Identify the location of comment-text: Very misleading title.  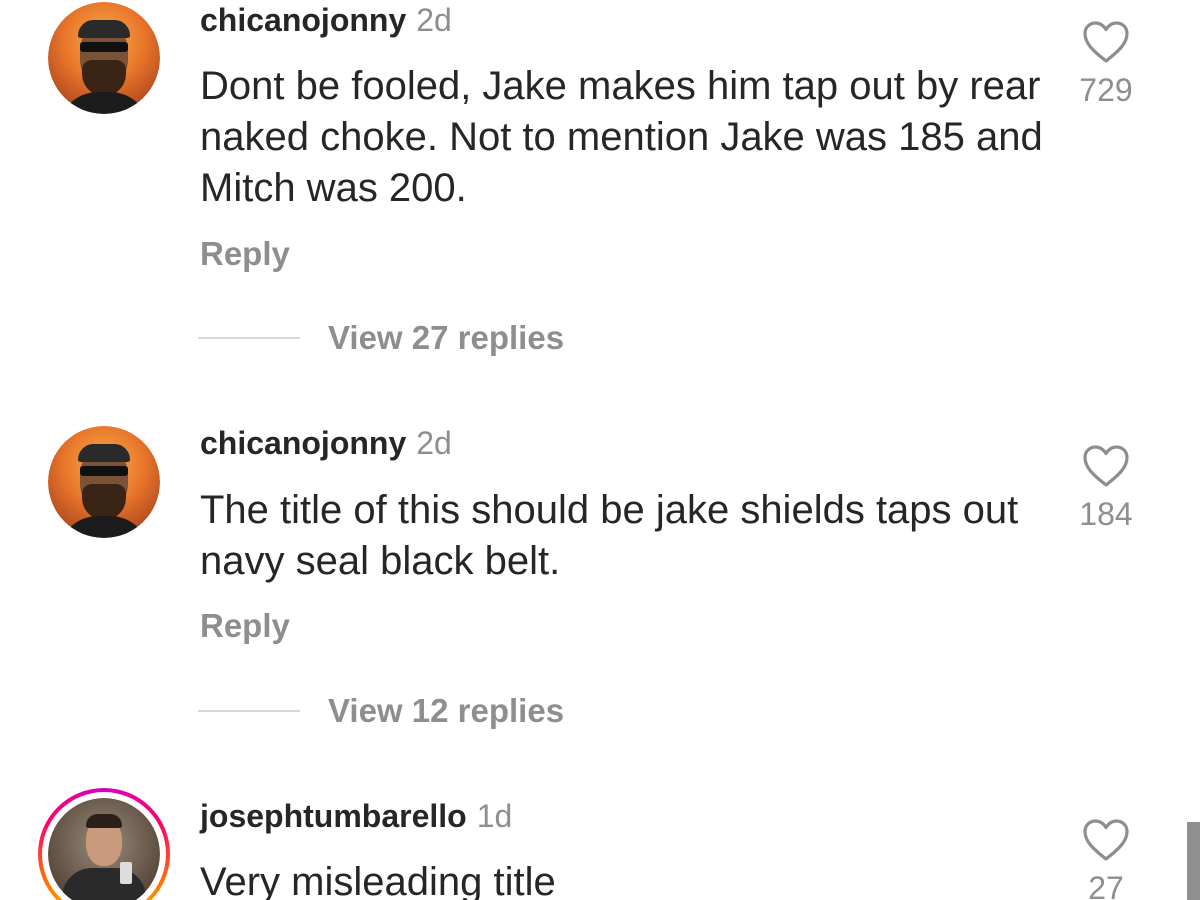
(378, 880).